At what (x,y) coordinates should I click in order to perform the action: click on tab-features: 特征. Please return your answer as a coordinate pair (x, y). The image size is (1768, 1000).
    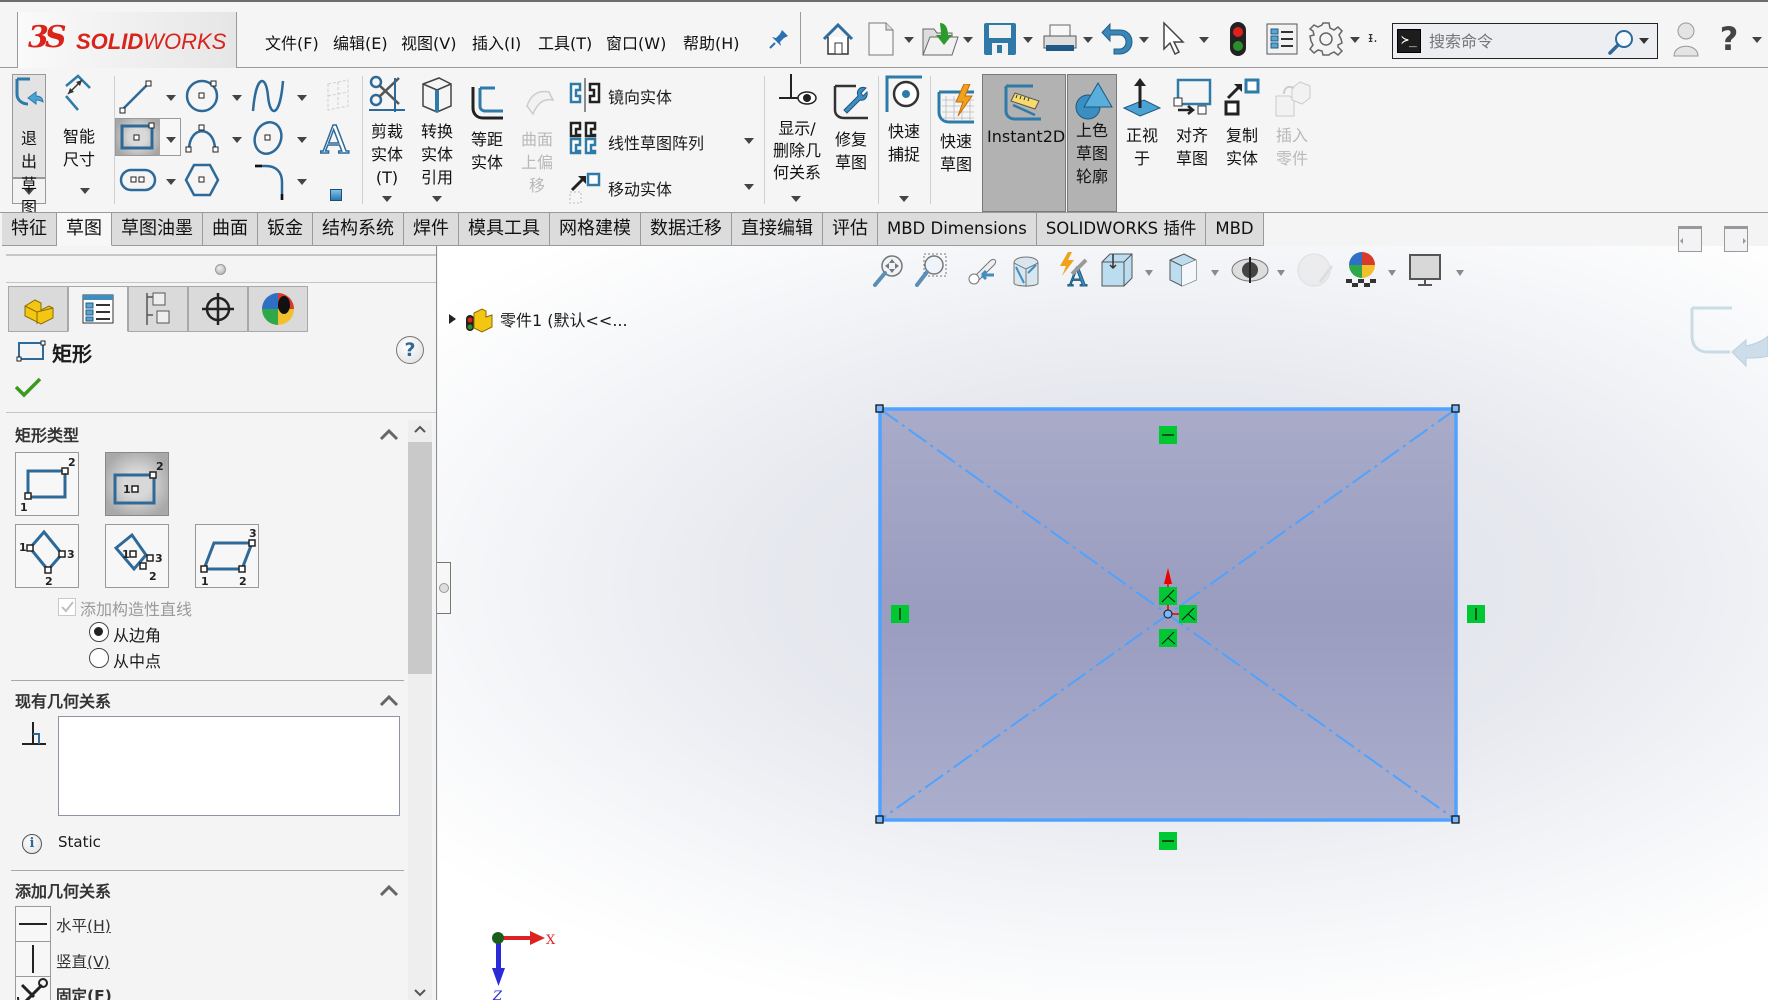
    Looking at the image, I should click on (29, 229).